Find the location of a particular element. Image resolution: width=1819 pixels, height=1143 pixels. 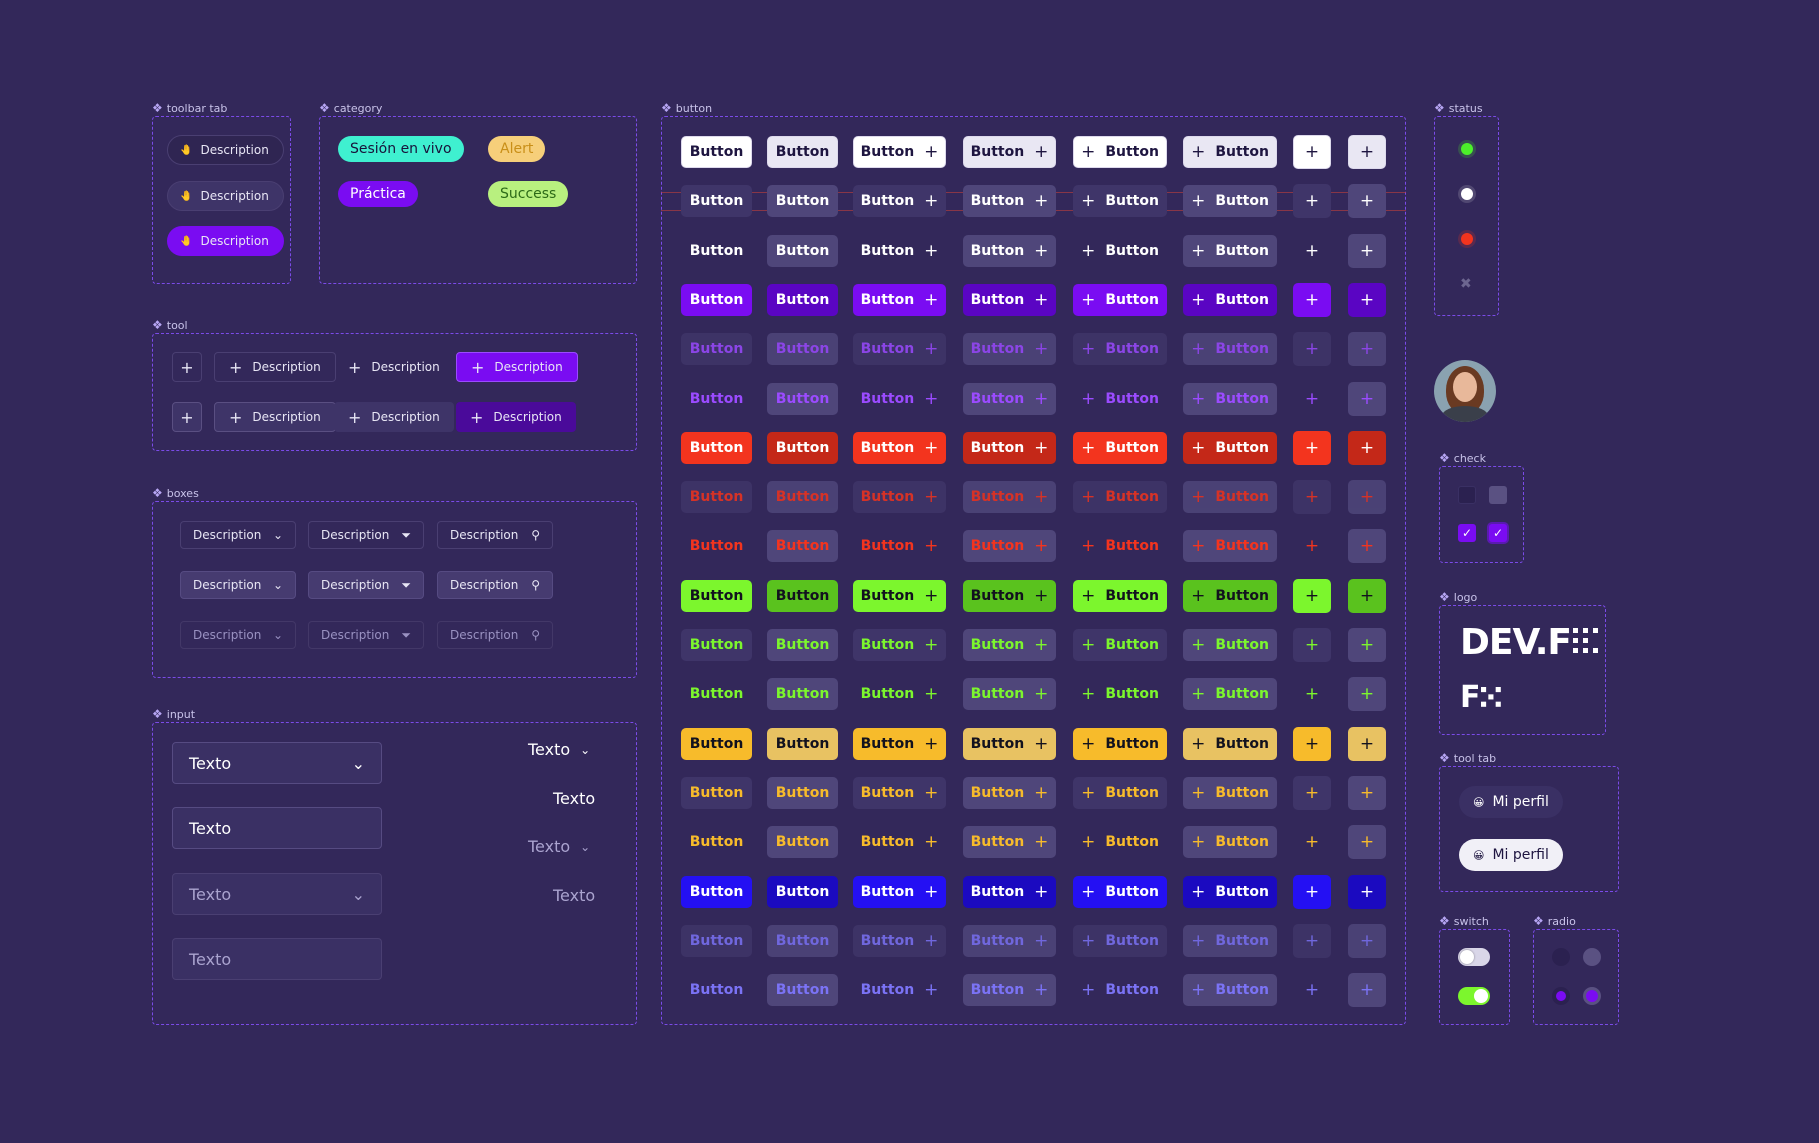

button-green-r1-c3: Button + is located at coordinates (1009, 645).